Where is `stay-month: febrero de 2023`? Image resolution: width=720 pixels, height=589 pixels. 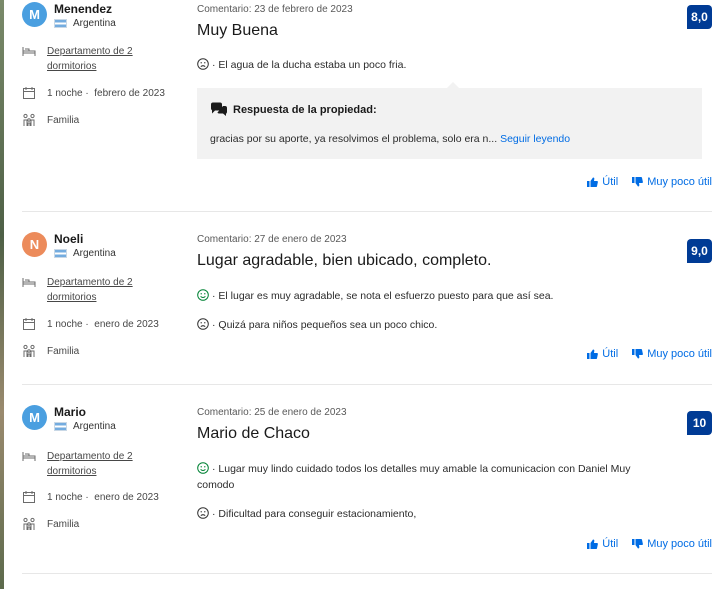 stay-month: febrero de 2023 is located at coordinates (129, 93).